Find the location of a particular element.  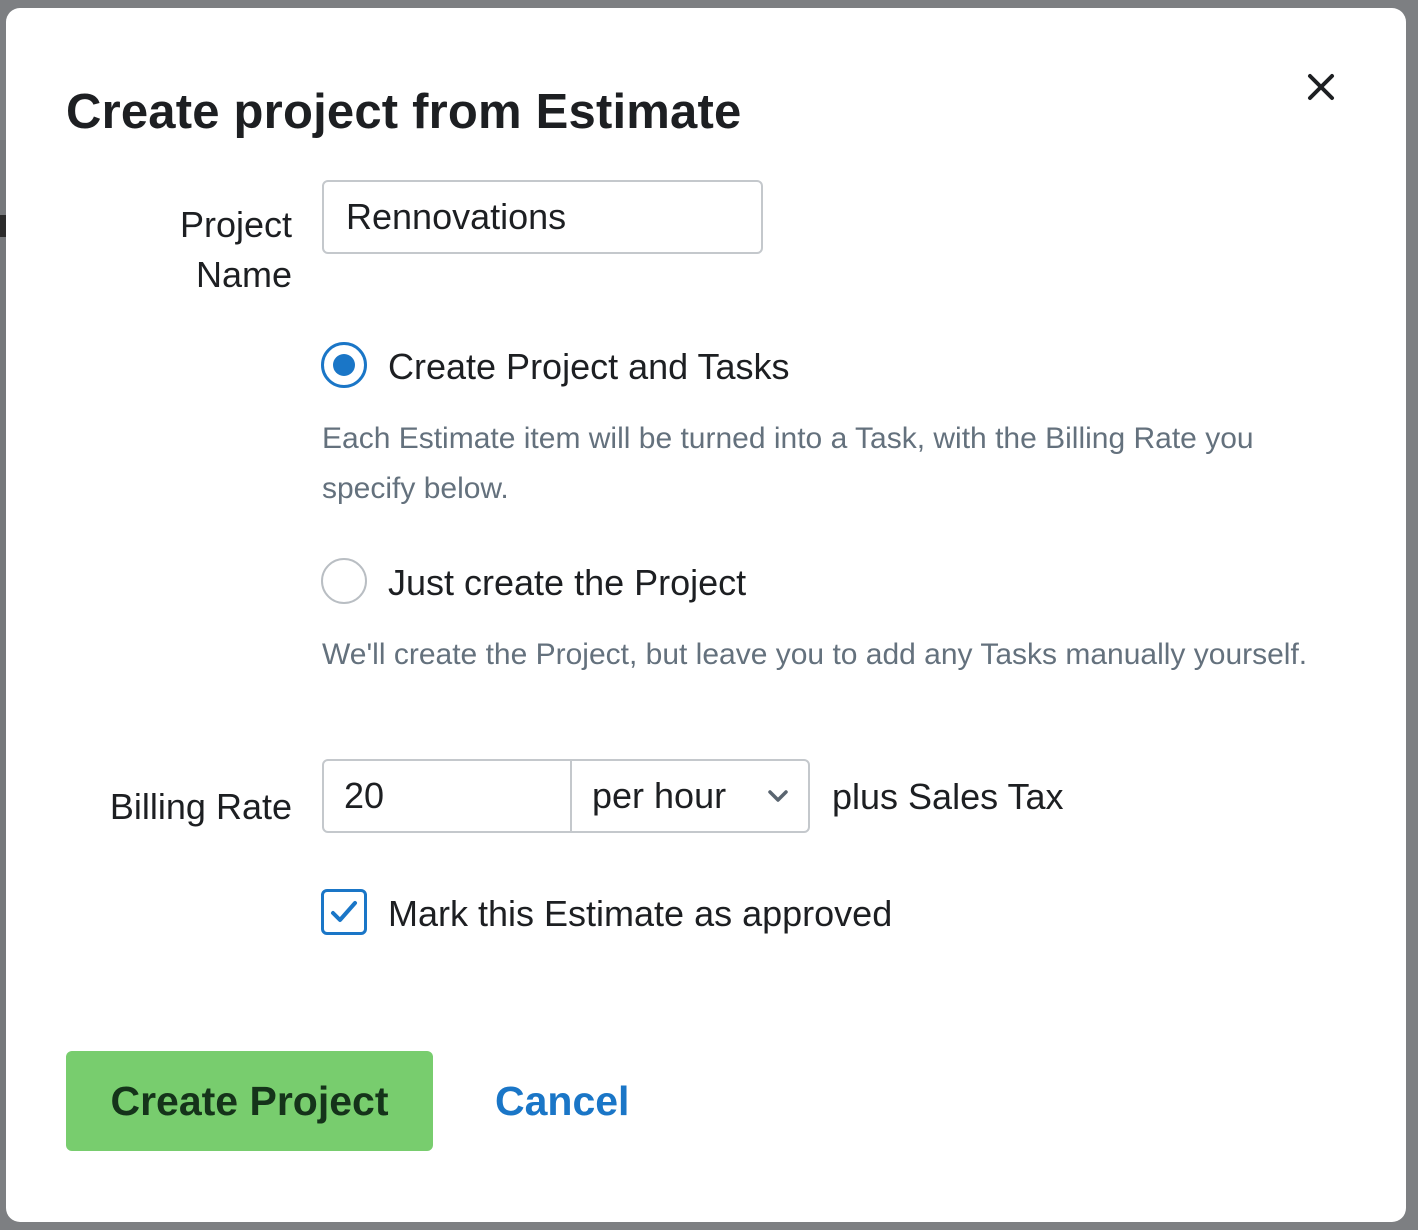

cancel-button: Cancel is located at coordinates (562, 1101).